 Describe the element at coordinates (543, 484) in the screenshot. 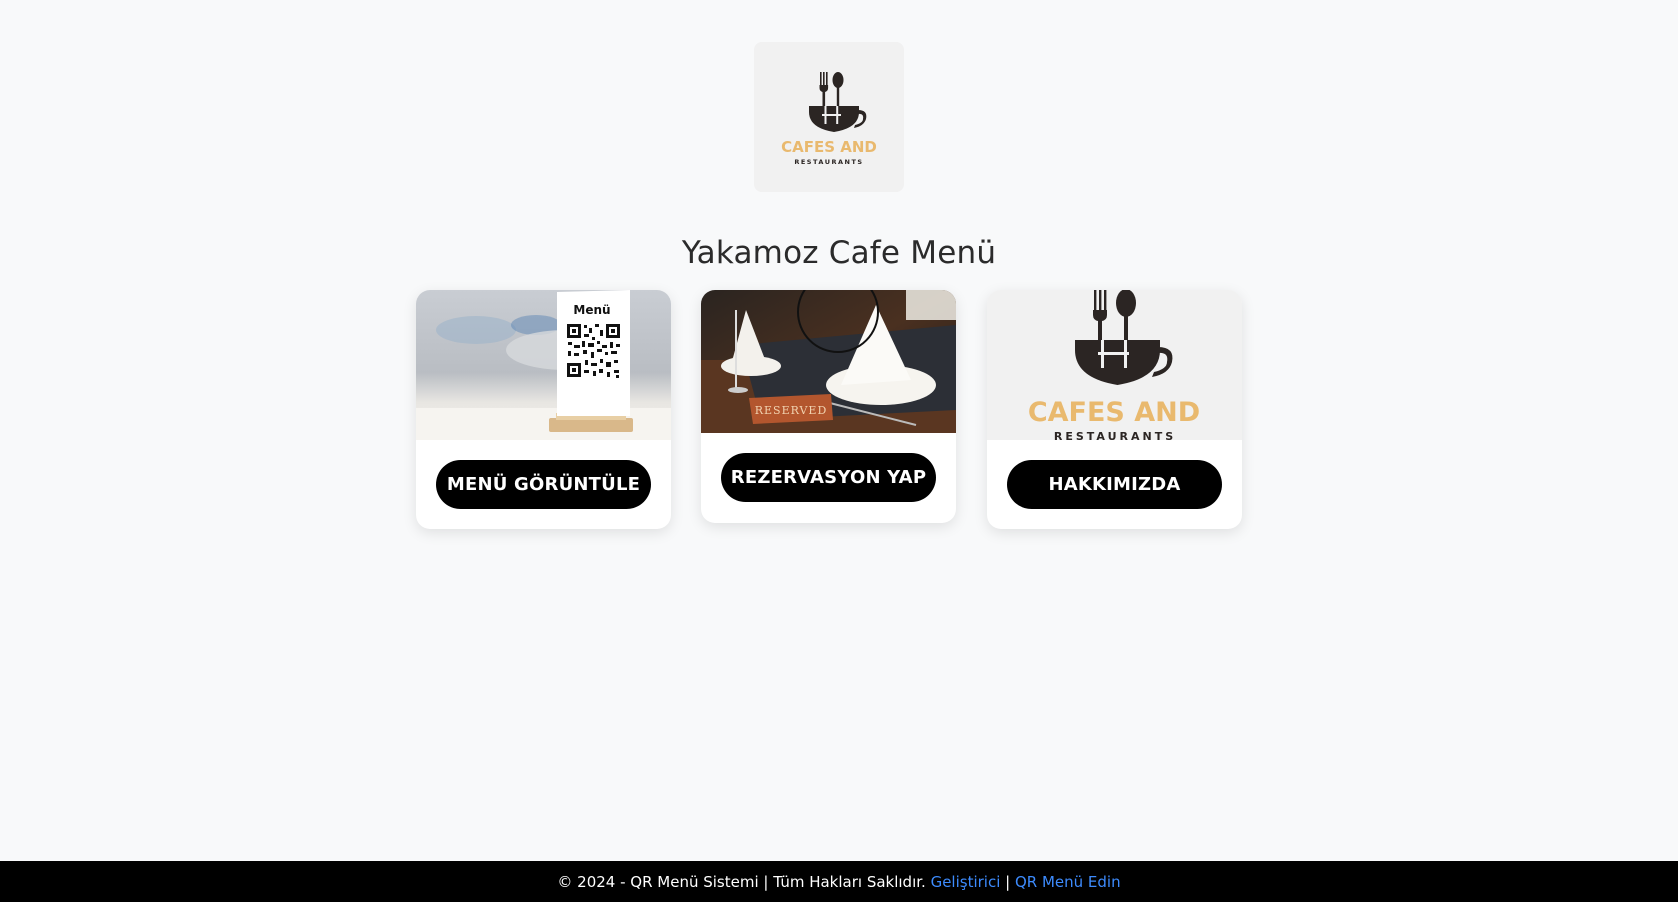

I see `view-menu-button: MENÜ GÖRÜNTÜLE` at that location.